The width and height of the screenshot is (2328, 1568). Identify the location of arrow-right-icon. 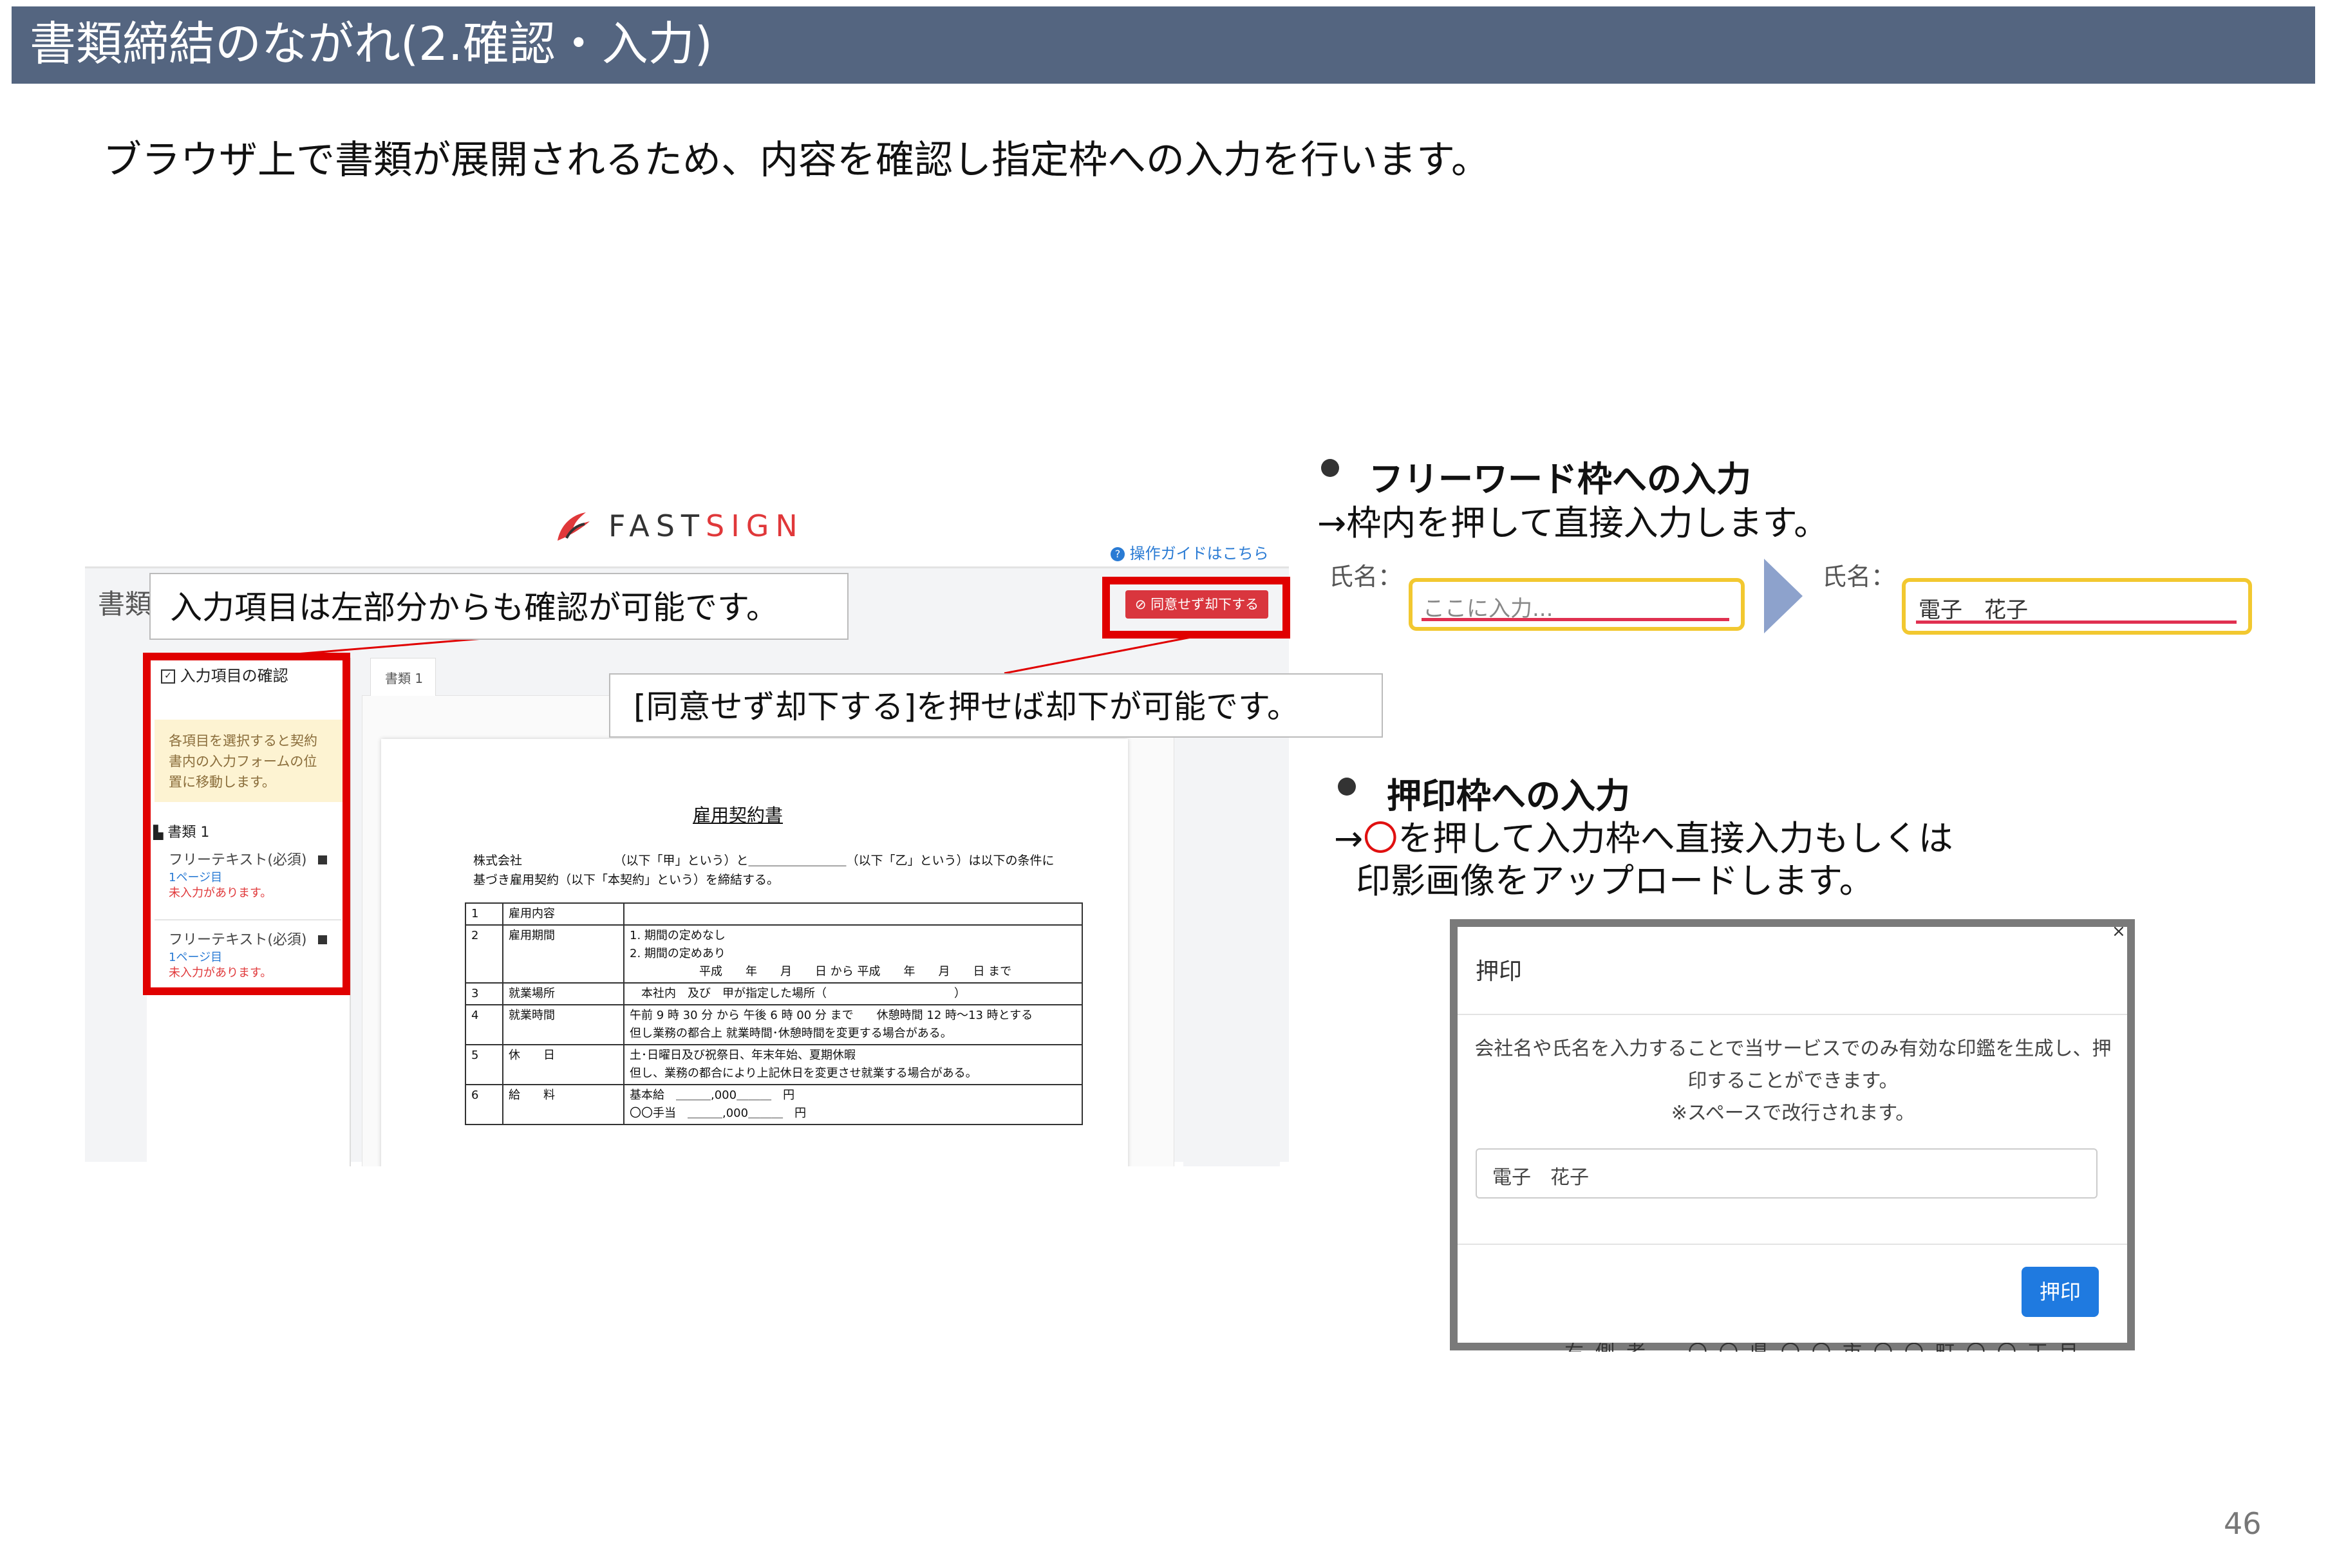
(1783, 596).